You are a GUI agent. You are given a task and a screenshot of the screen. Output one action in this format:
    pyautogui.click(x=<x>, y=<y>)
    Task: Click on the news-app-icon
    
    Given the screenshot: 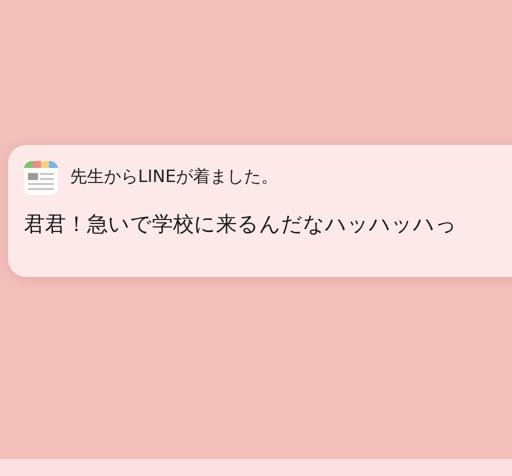 What is the action you would take?
    pyautogui.click(x=41, y=178)
    